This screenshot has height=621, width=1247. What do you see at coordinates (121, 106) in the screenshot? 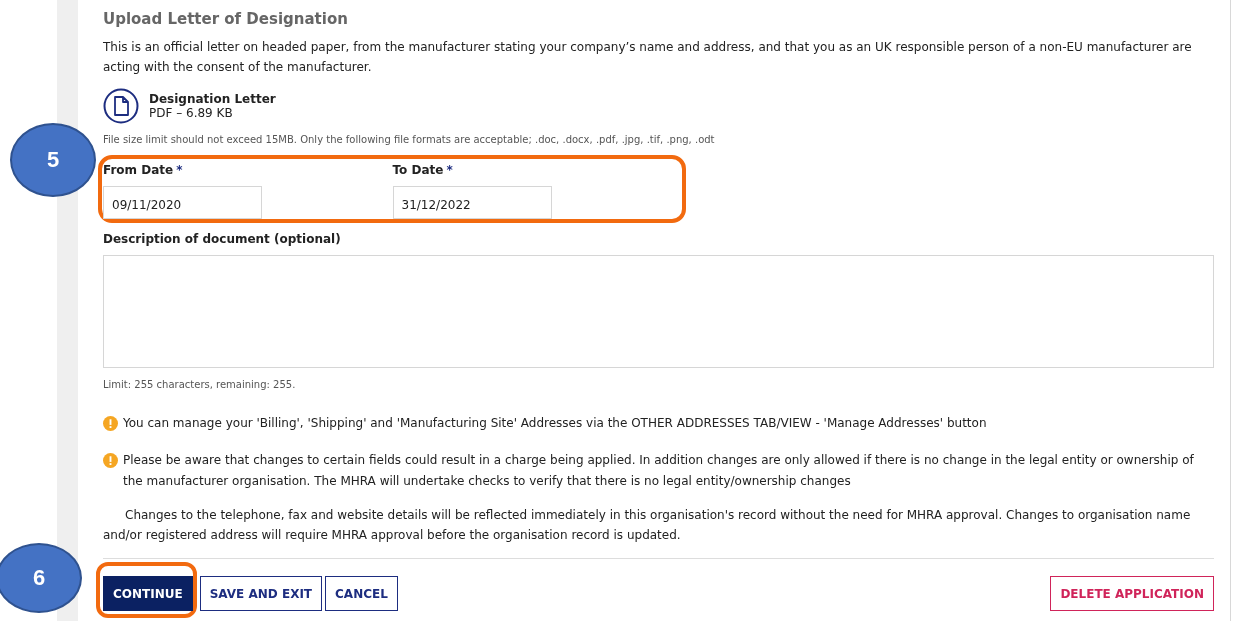
I see `document-icon` at bounding box center [121, 106].